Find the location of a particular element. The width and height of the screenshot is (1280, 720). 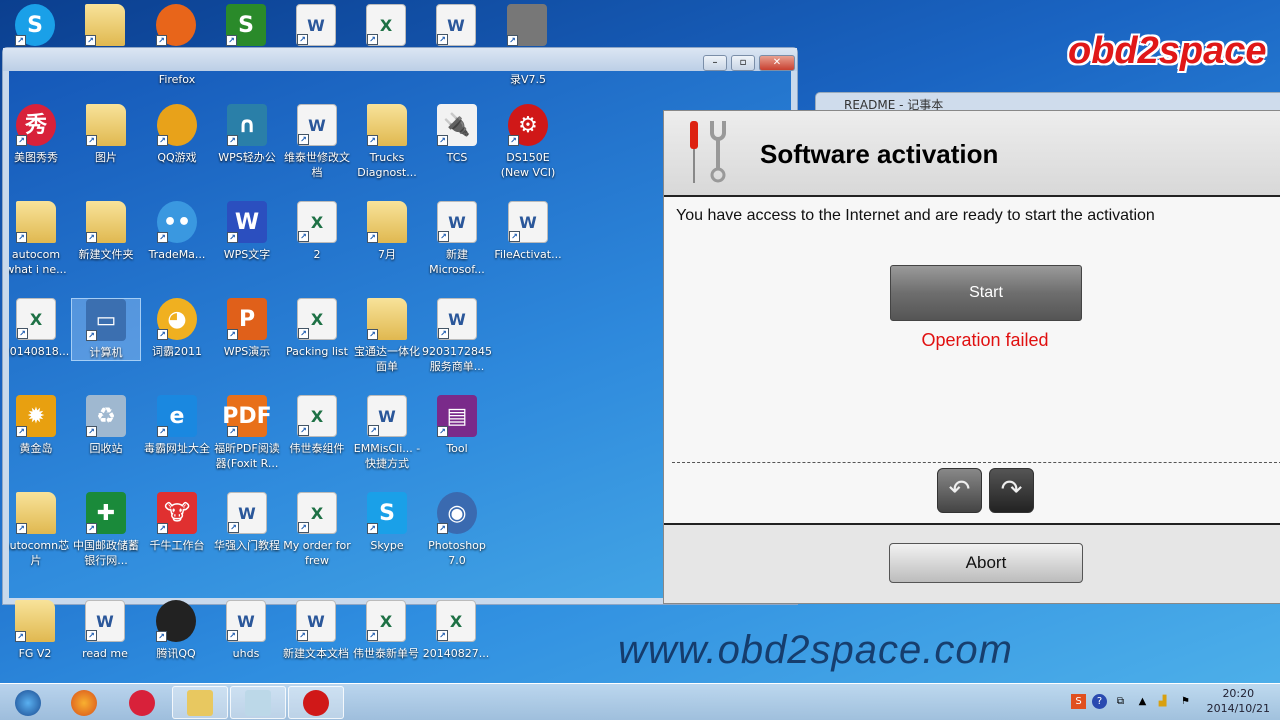

desktop-icon: W ↗ 维泰世修改文档 is located at coordinates (317, 142).